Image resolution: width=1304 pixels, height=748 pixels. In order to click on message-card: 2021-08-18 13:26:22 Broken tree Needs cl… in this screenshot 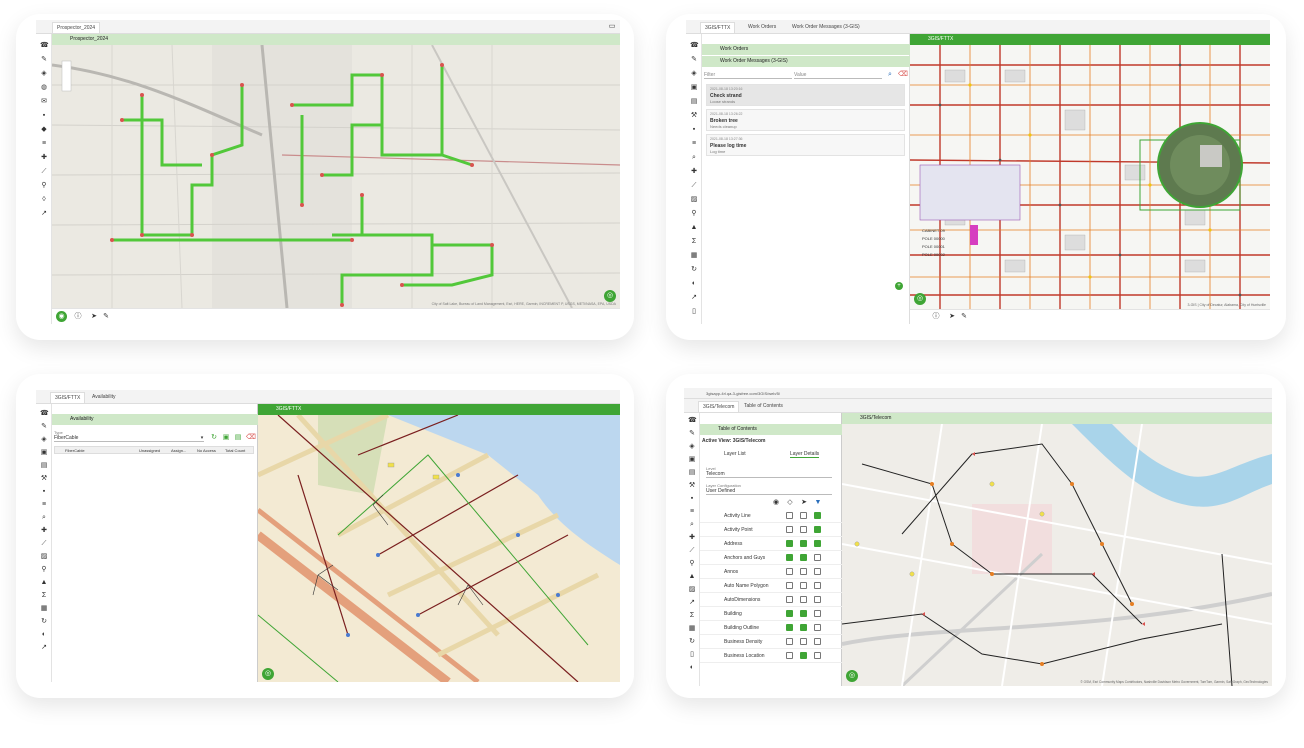, I will do `click(805, 120)`.